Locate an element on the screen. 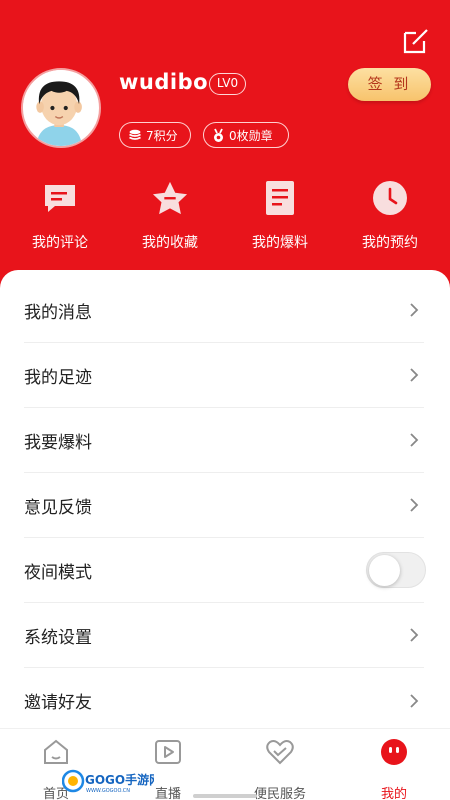  username: wudibo is located at coordinates (164, 82).